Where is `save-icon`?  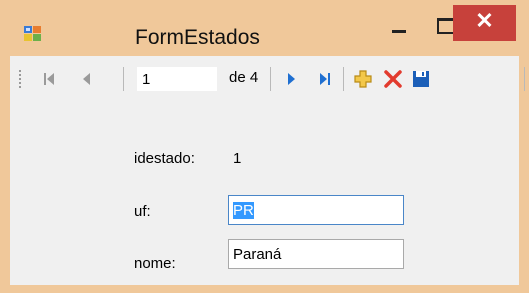 save-icon is located at coordinates (421, 79).